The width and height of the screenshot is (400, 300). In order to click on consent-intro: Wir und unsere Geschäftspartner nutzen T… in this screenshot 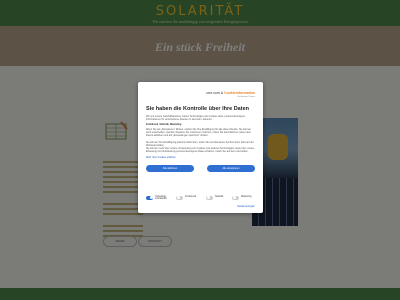, I will do `click(195, 118)`.